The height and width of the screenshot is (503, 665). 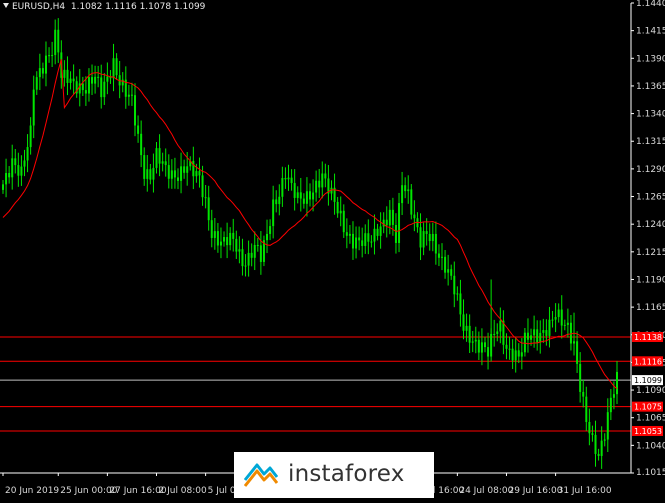 What do you see at coordinates (6, 5) in the screenshot?
I see `dropdown-triangle-icon` at bounding box center [6, 5].